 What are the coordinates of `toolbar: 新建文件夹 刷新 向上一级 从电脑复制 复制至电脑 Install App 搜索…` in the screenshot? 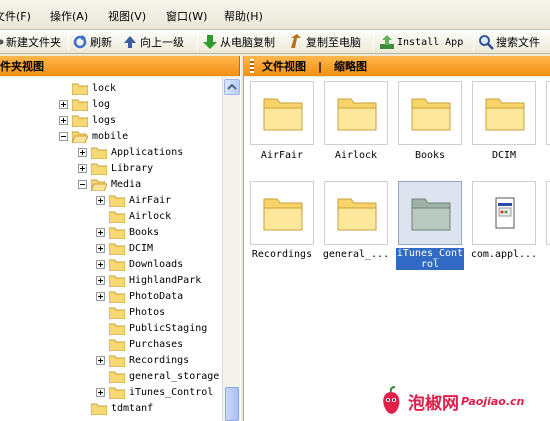 It's located at (275, 42).